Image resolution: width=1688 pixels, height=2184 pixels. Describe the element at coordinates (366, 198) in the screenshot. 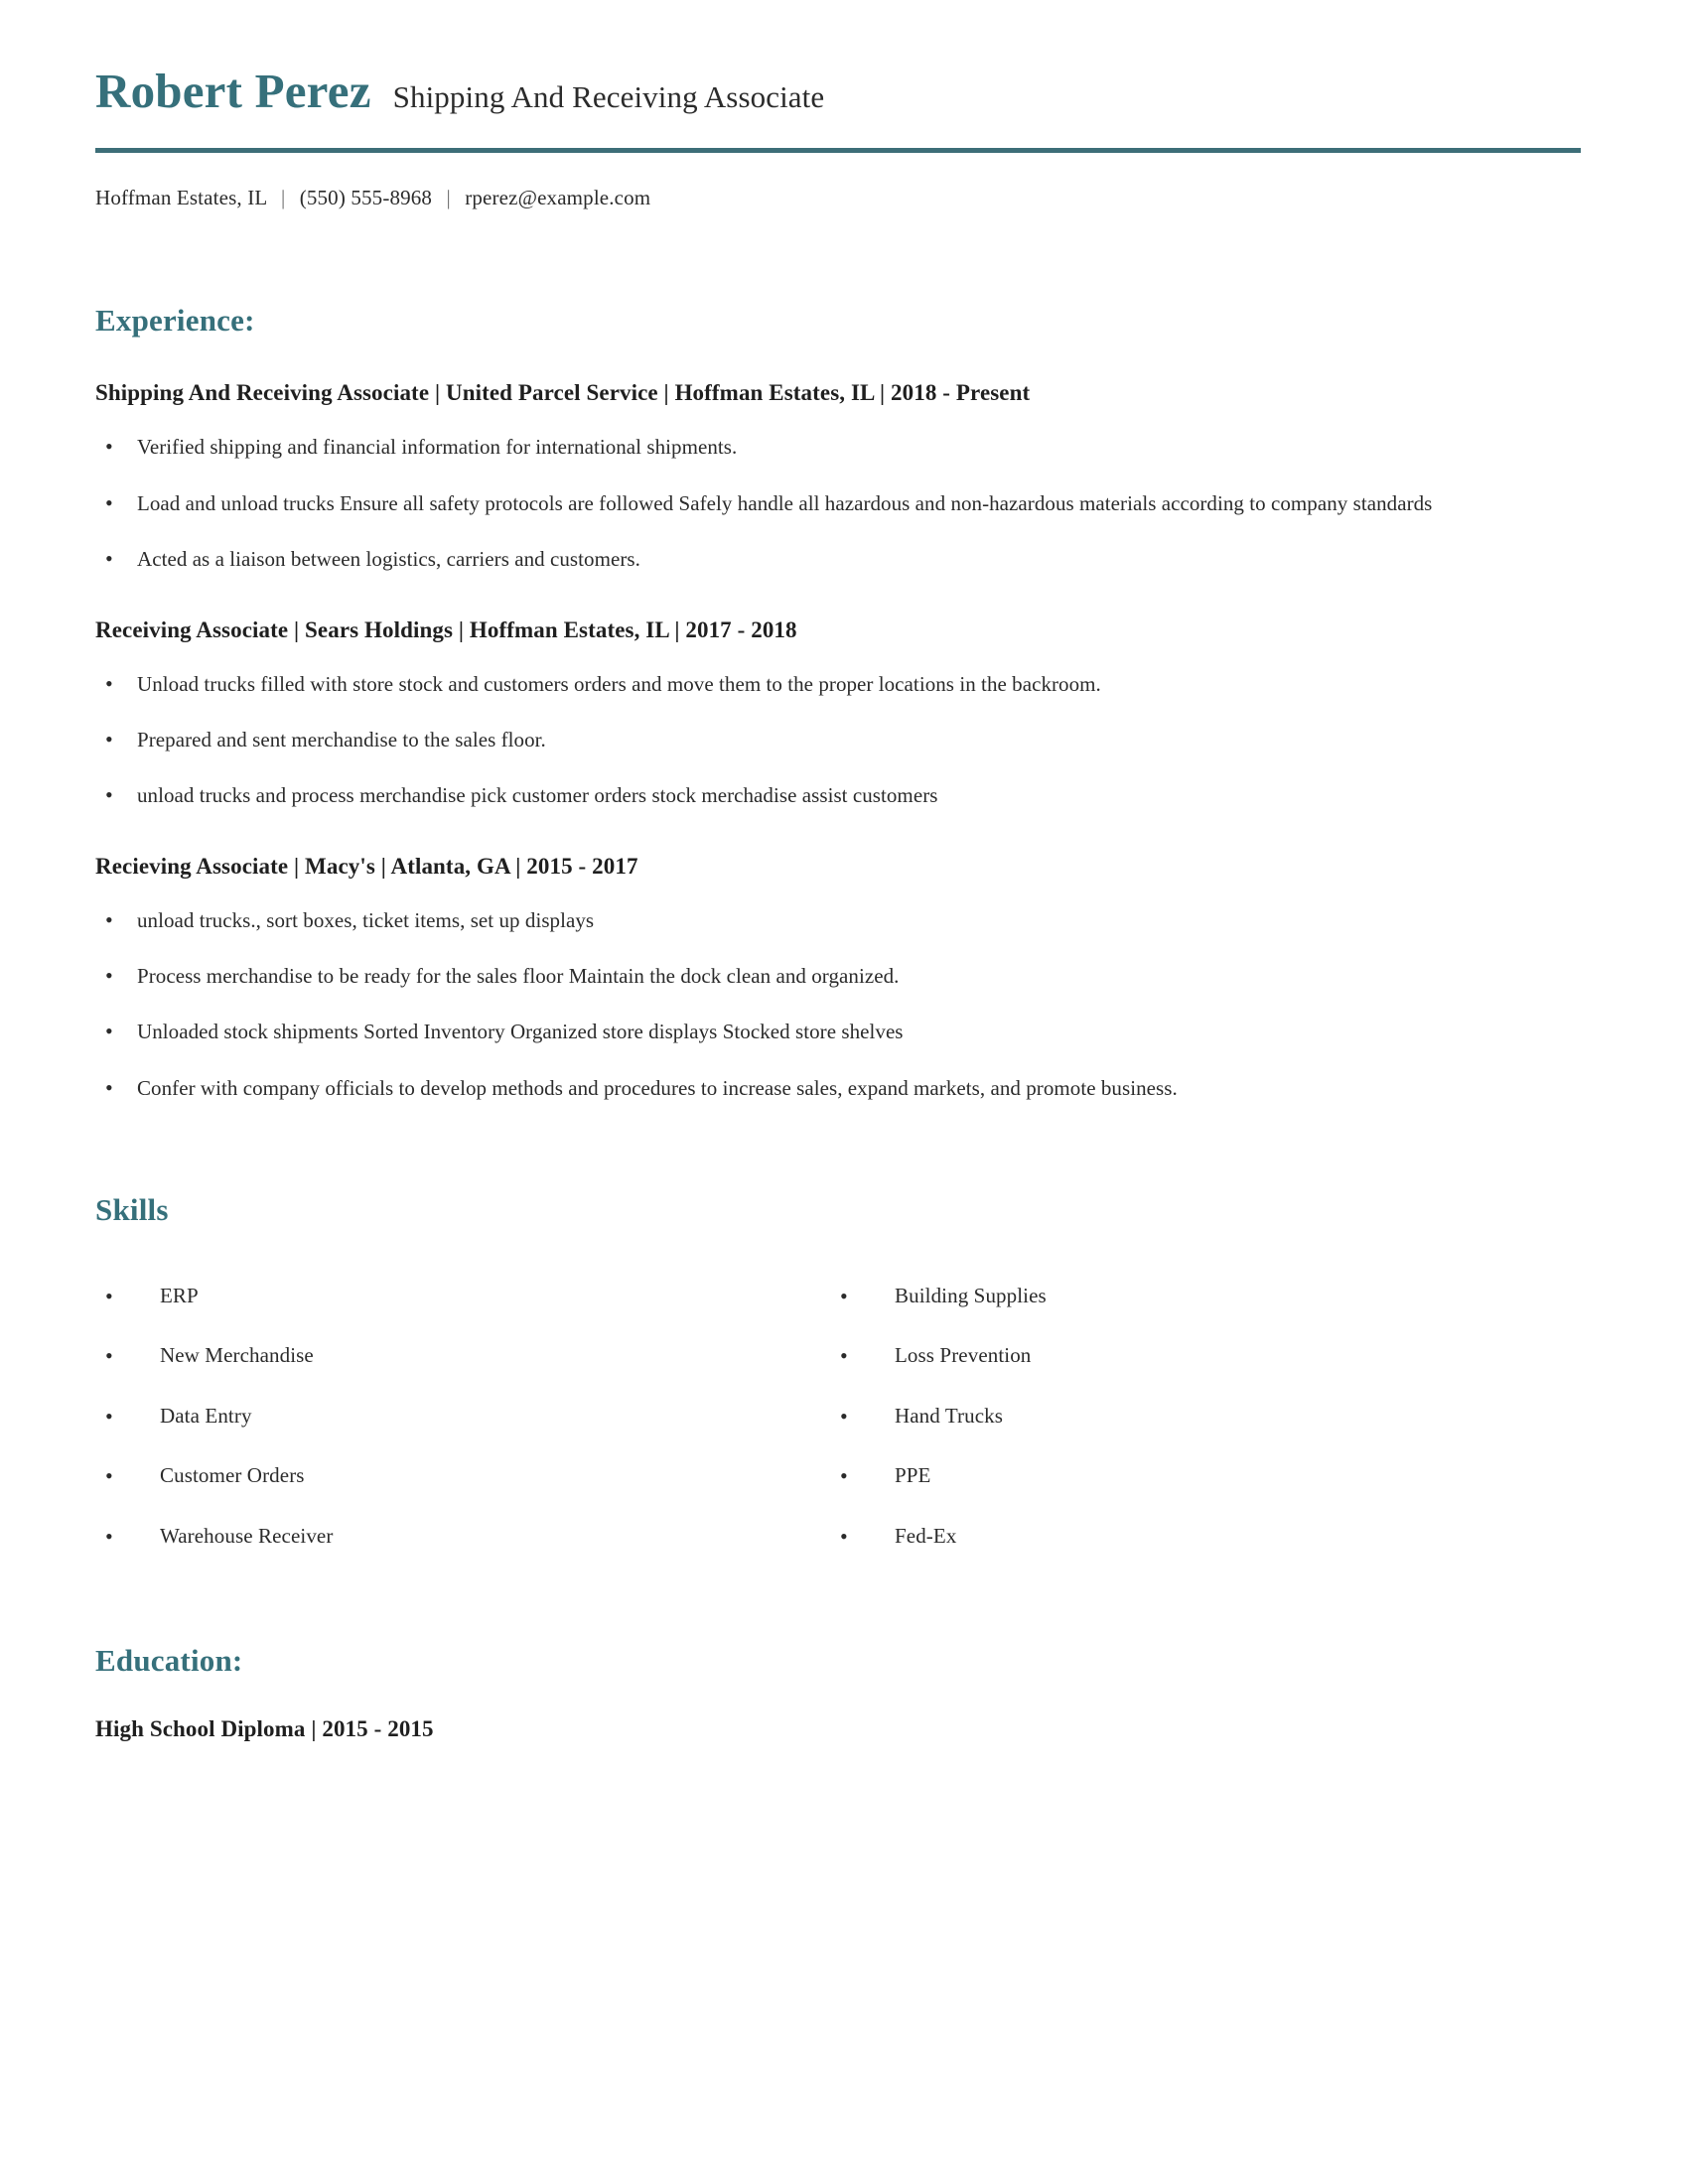

I see `contact-phone: (550) 555-8968` at that location.